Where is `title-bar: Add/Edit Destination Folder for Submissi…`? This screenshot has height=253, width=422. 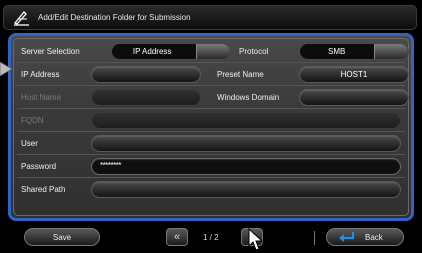
title-bar: Add/Edit Destination Folder for Submissi… is located at coordinates (210, 17).